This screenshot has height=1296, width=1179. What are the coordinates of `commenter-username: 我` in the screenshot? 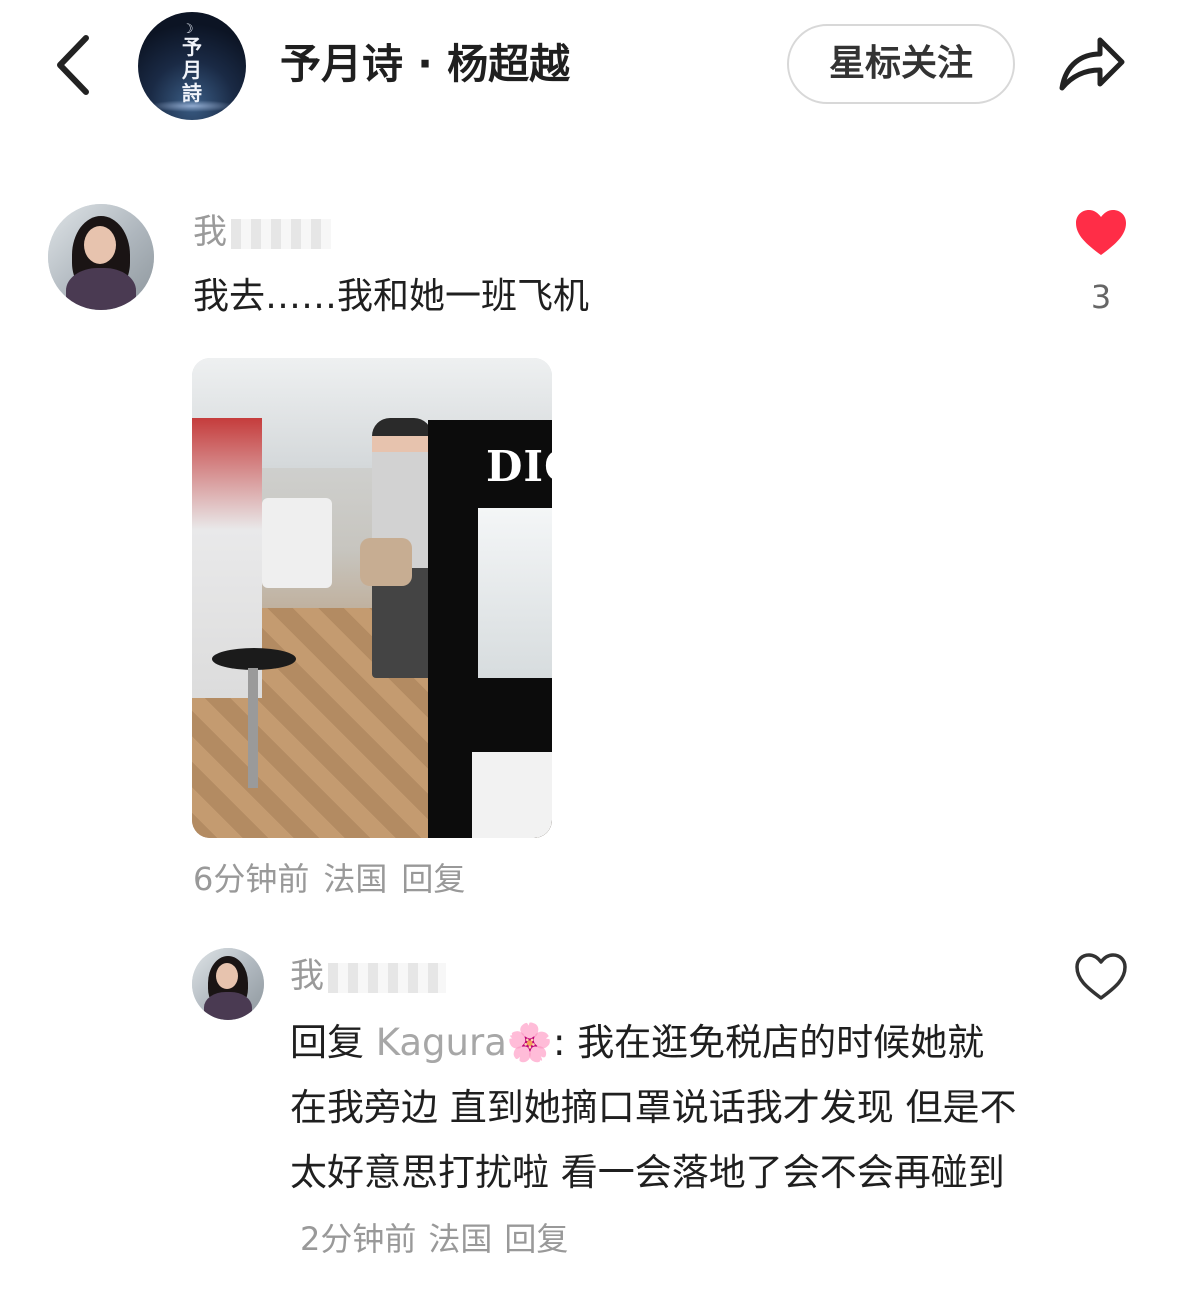 It's located at (262, 232).